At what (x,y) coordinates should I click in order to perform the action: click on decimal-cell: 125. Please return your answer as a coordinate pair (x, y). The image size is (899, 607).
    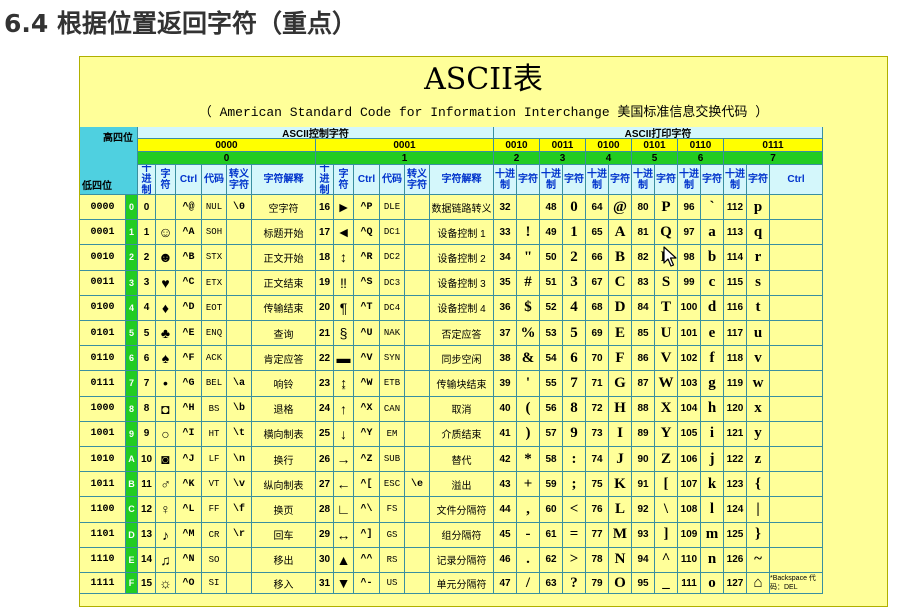
    Looking at the image, I should click on (735, 535).